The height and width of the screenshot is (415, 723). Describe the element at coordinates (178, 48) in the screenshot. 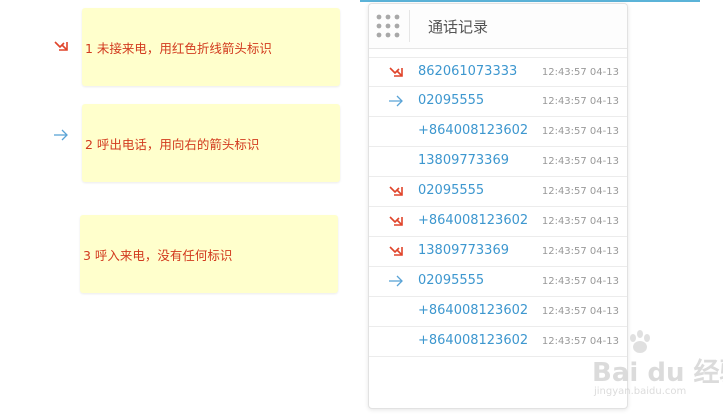

I see `note-missed-call-text: 1 未接来电，用红色折线箭头标识` at that location.